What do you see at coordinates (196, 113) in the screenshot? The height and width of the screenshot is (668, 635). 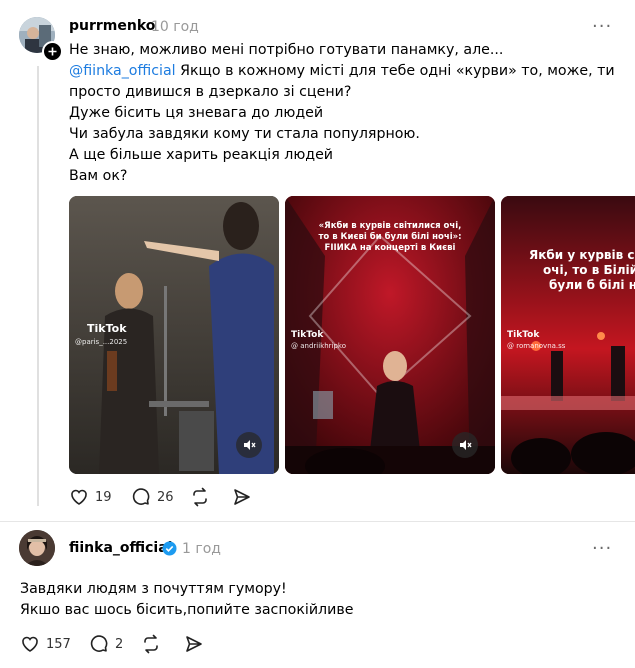 I see `post-line: Дуже бісить ця зневага до людей` at bounding box center [196, 113].